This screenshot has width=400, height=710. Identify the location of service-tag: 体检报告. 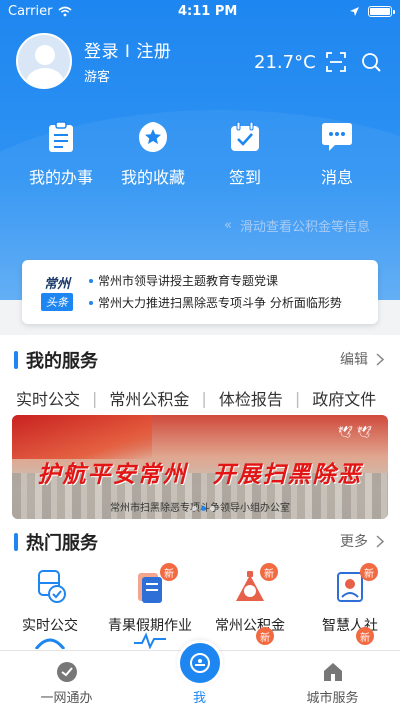
(251, 398).